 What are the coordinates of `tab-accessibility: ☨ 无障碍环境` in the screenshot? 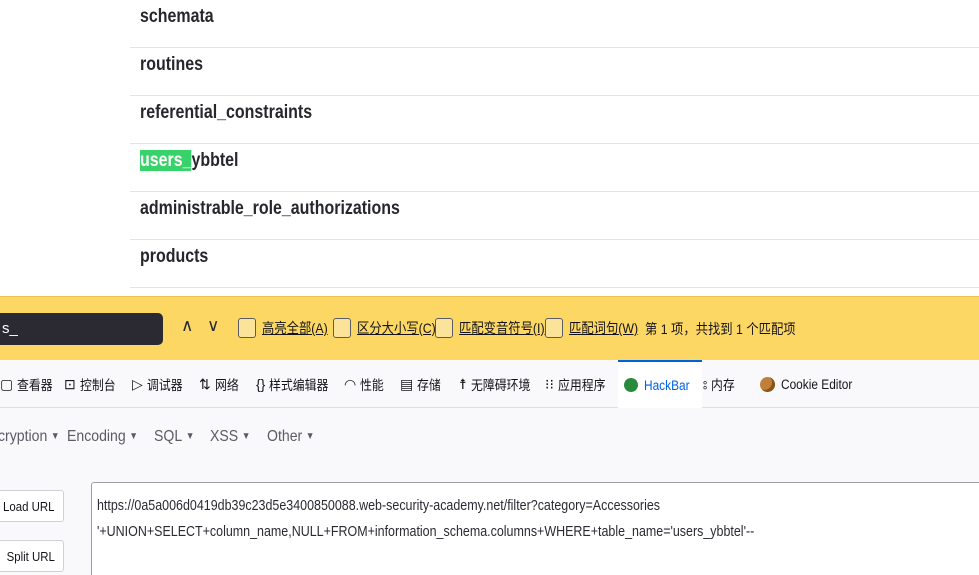 It's located at (498, 384).